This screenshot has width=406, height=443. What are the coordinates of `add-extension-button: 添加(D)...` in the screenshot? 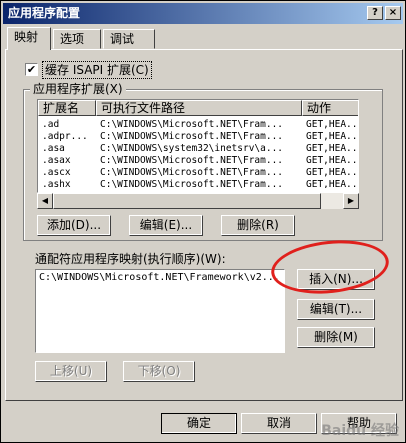 It's located at (74, 225).